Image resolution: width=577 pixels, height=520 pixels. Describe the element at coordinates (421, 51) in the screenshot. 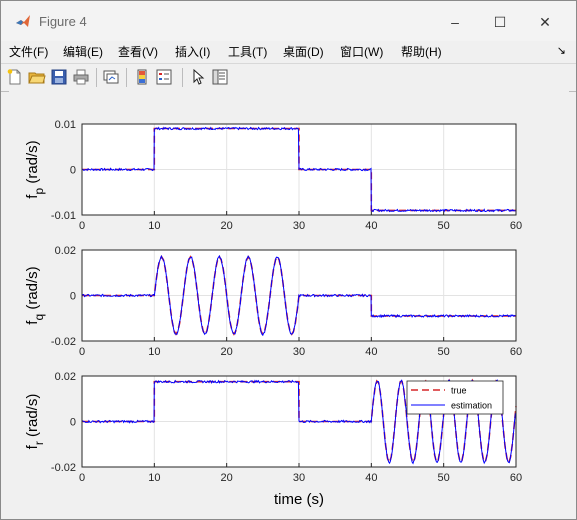

I see `menu-help: 帮助(H)` at that location.